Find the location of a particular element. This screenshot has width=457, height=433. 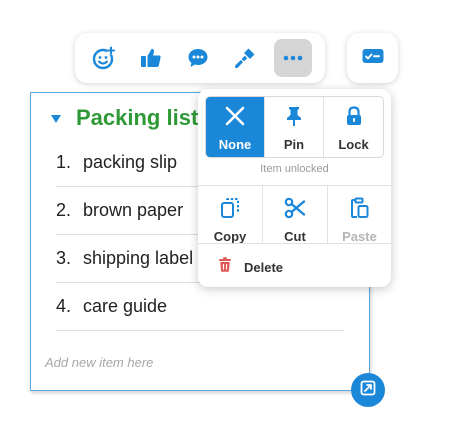

list-item: 4. care guide is located at coordinates (200, 307).